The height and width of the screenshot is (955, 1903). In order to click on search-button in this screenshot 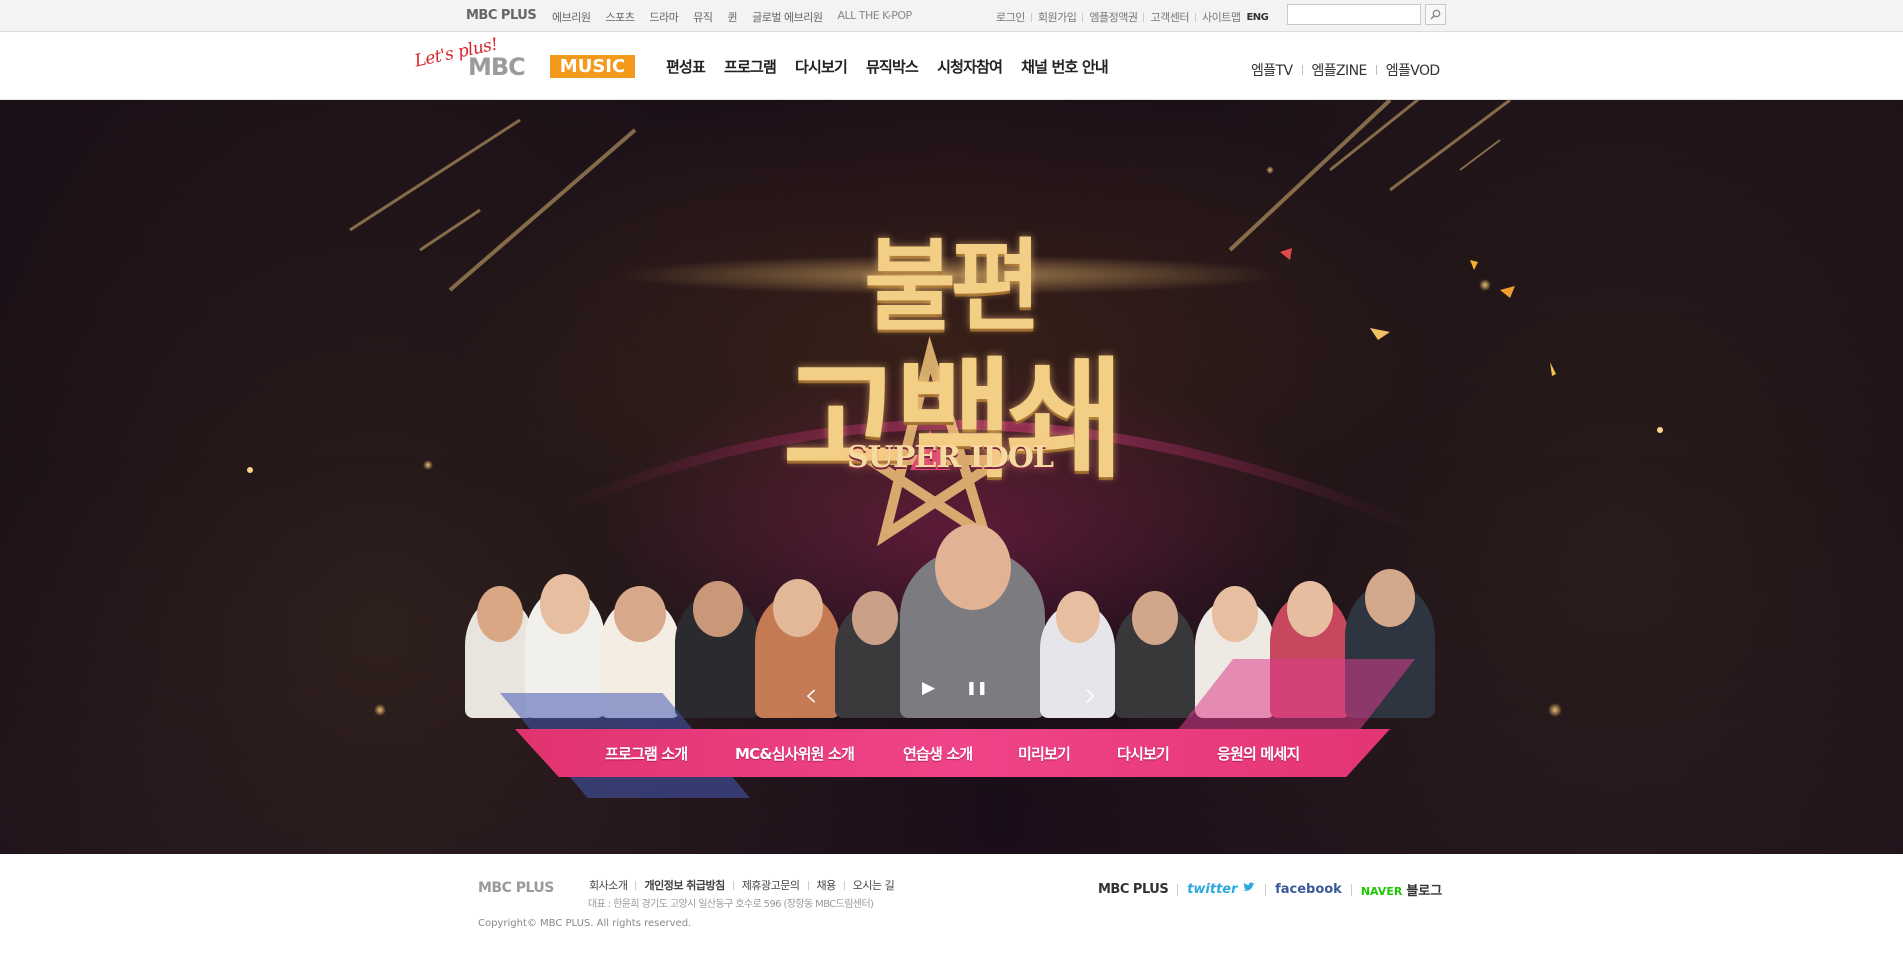, I will do `click(1435, 14)`.